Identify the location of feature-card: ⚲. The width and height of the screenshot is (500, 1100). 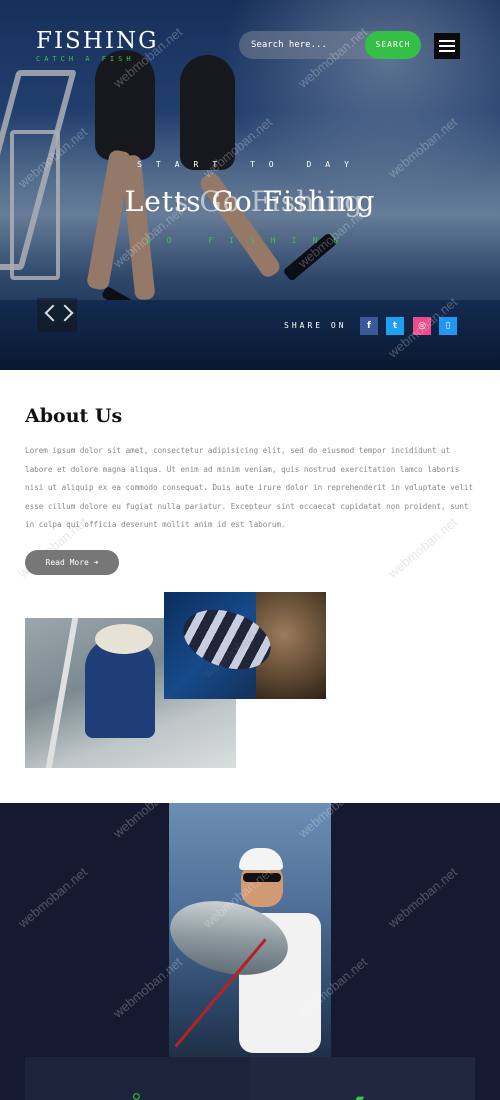
(137, 1078).